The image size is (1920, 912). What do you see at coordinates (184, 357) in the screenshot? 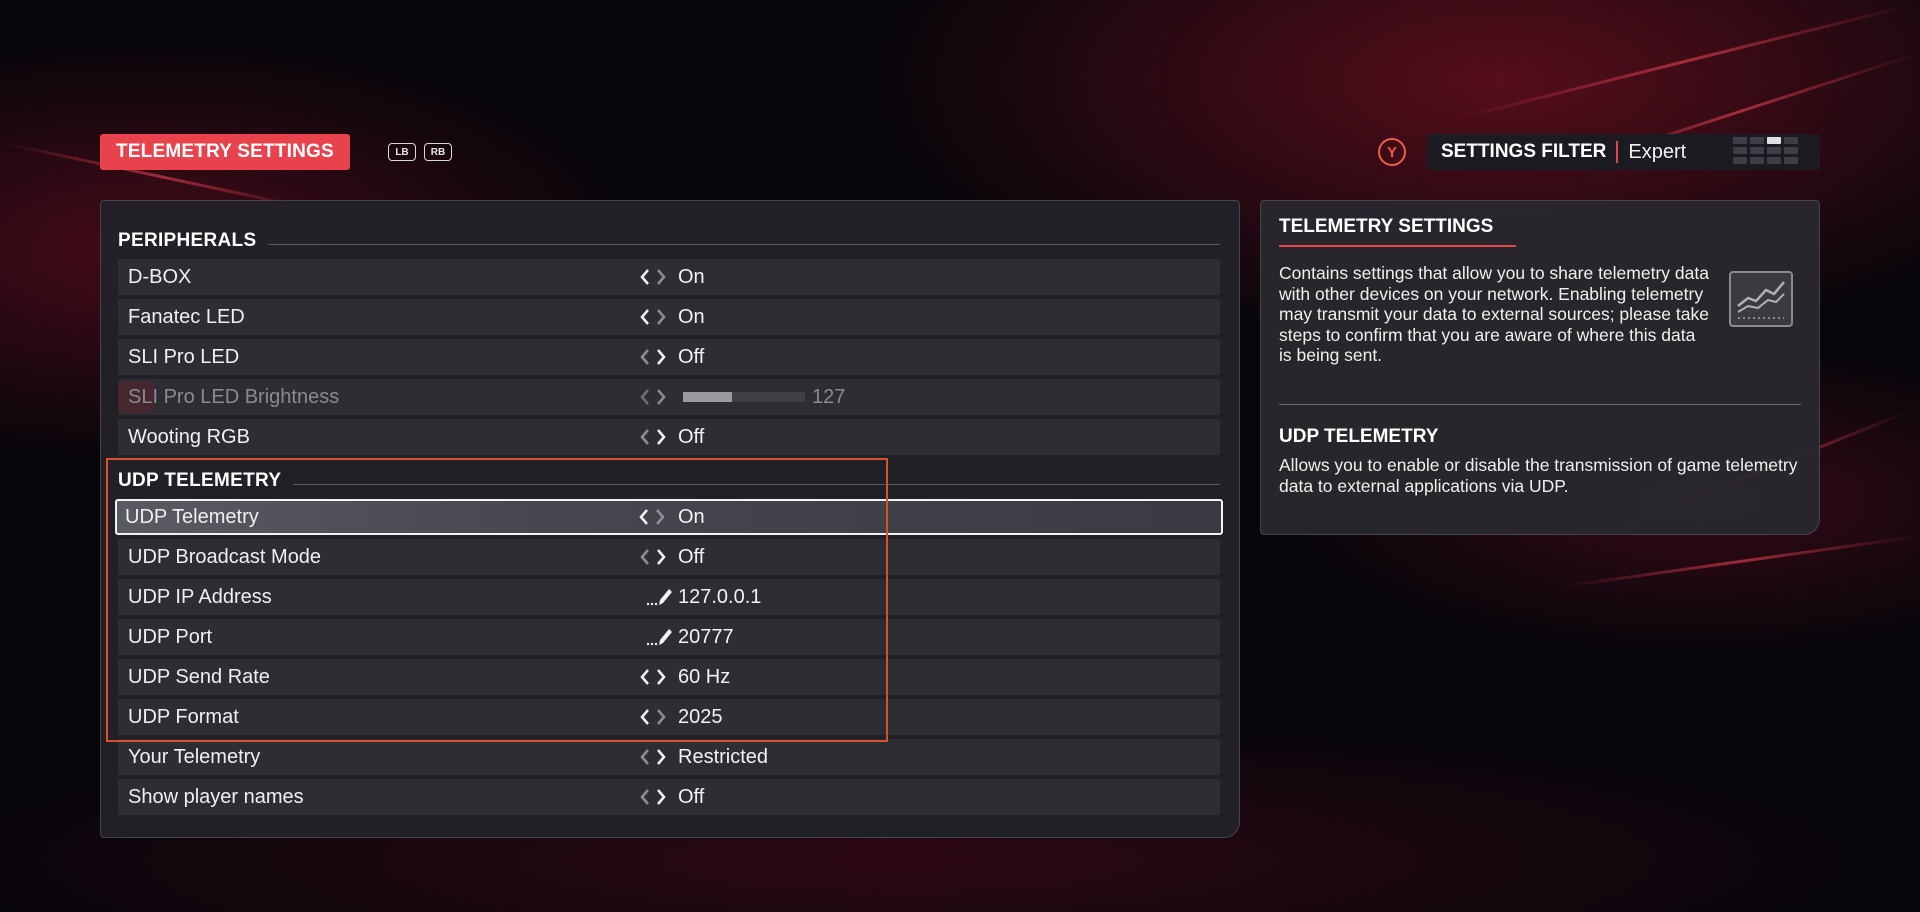
I see `setting-label: SLI Pro LED` at bounding box center [184, 357].